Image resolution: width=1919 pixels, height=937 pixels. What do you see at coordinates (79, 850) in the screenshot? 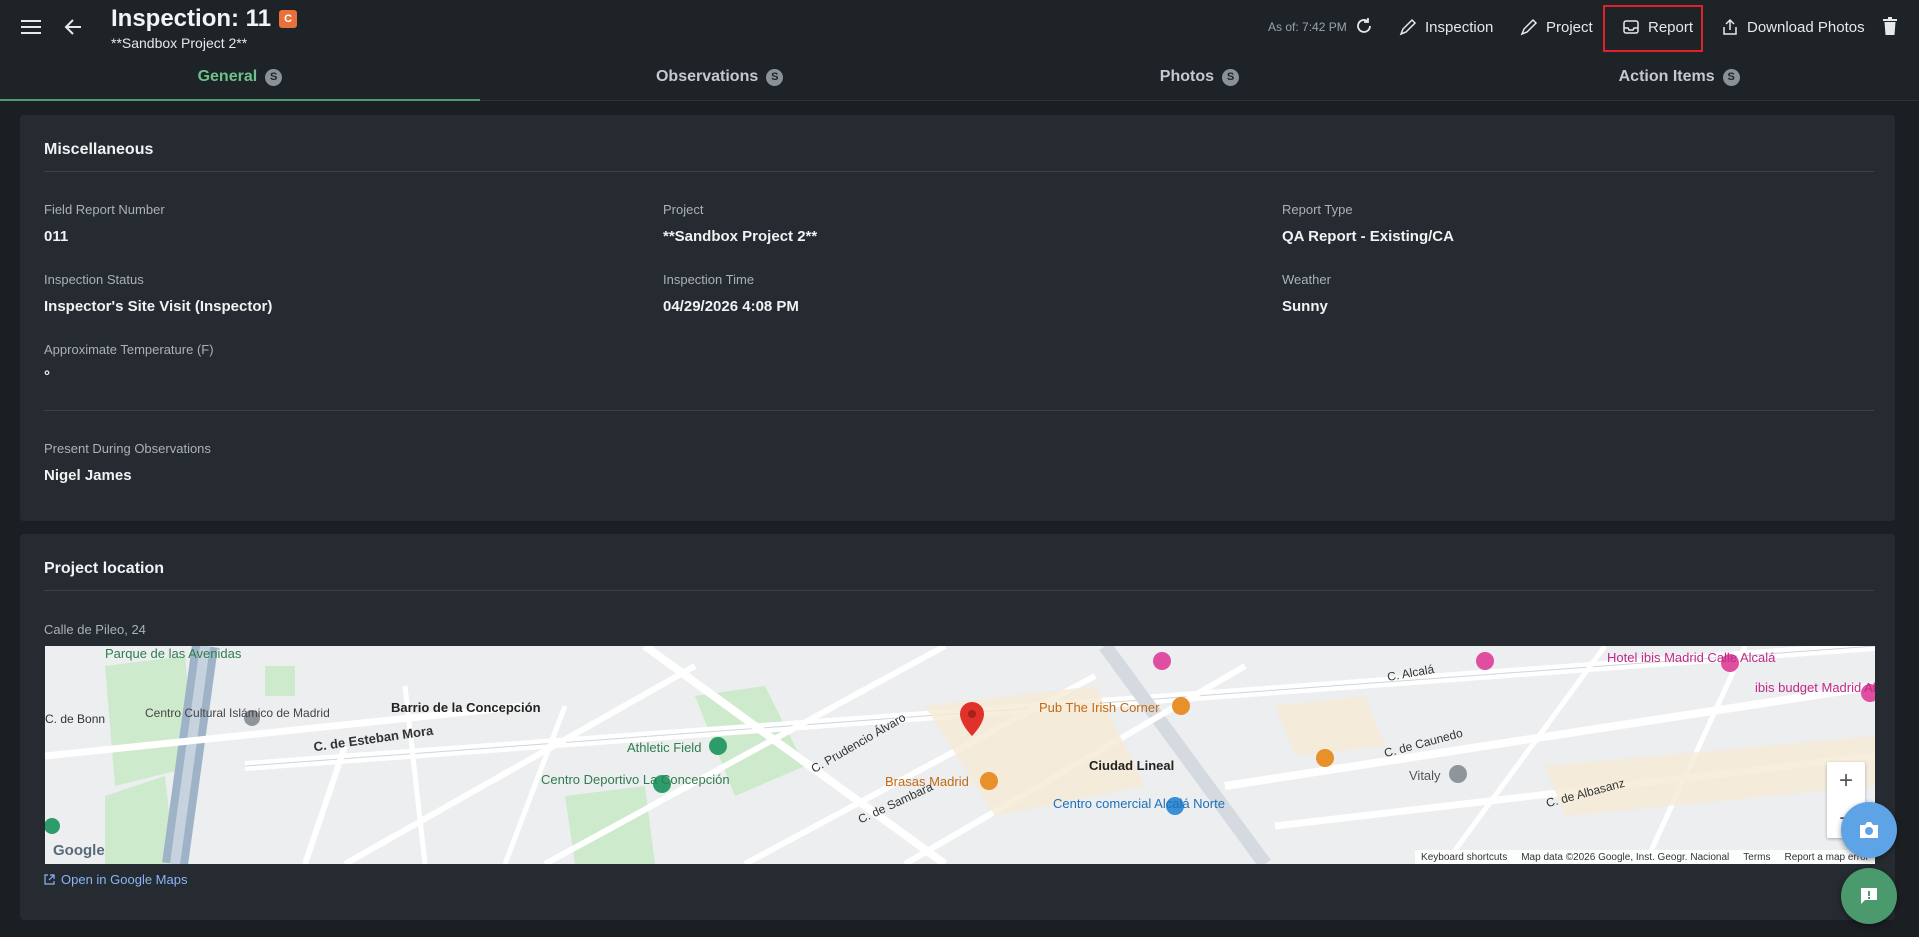
I see `google-logo: Google` at bounding box center [79, 850].